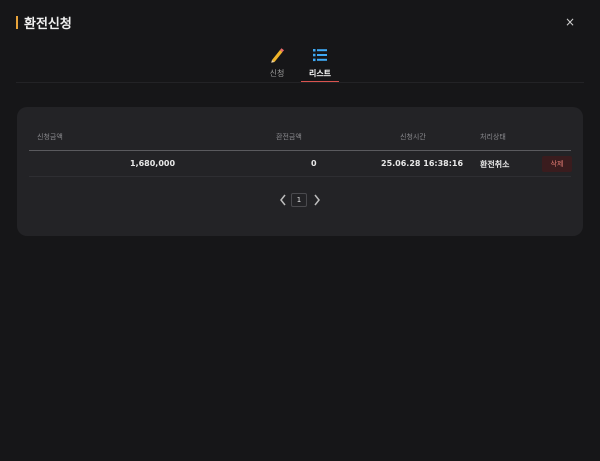  Describe the element at coordinates (289, 137) in the screenshot. I see `column-exchange-amount: 환전금액` at that location.